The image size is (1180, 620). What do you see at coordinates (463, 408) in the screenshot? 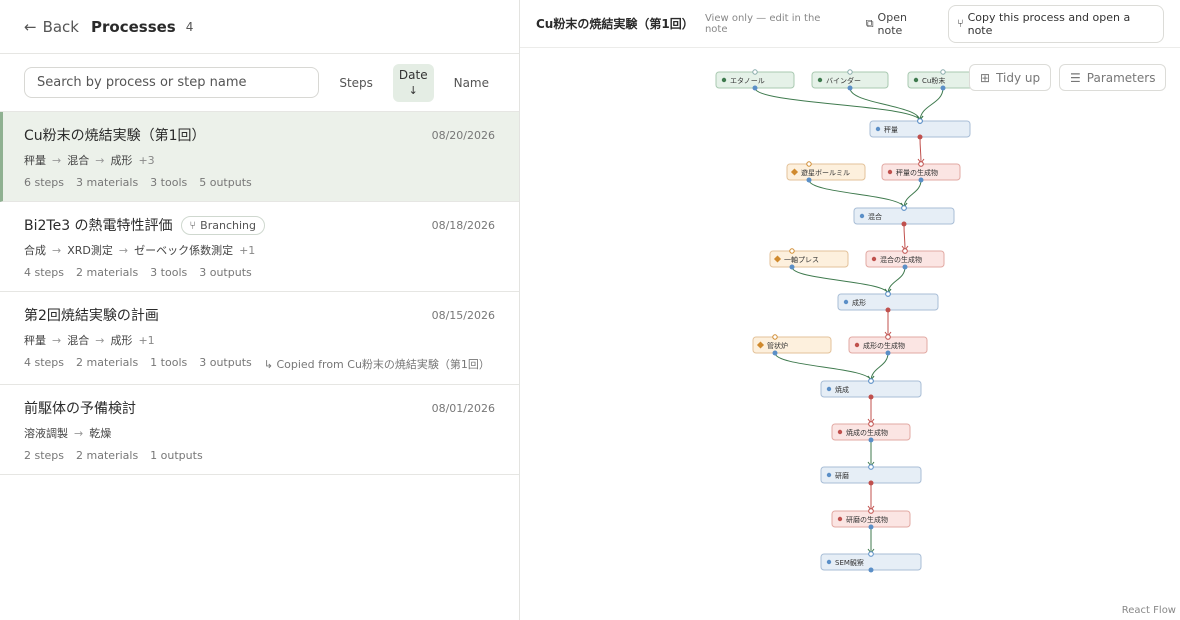
I see `process-date: 08/01/2026` at bounding box center [463, 408].